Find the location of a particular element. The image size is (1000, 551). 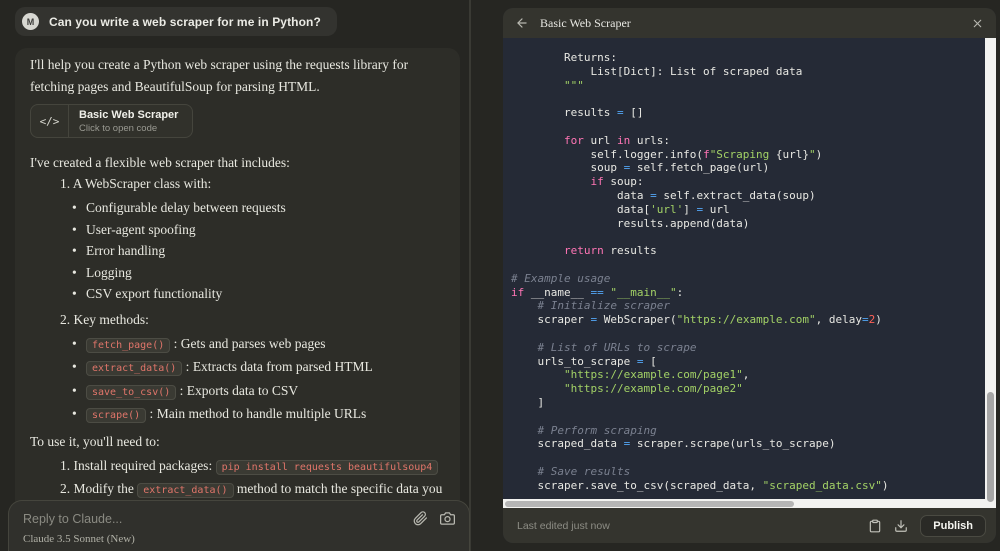

pane-divider is located at coordinates (470, 275).